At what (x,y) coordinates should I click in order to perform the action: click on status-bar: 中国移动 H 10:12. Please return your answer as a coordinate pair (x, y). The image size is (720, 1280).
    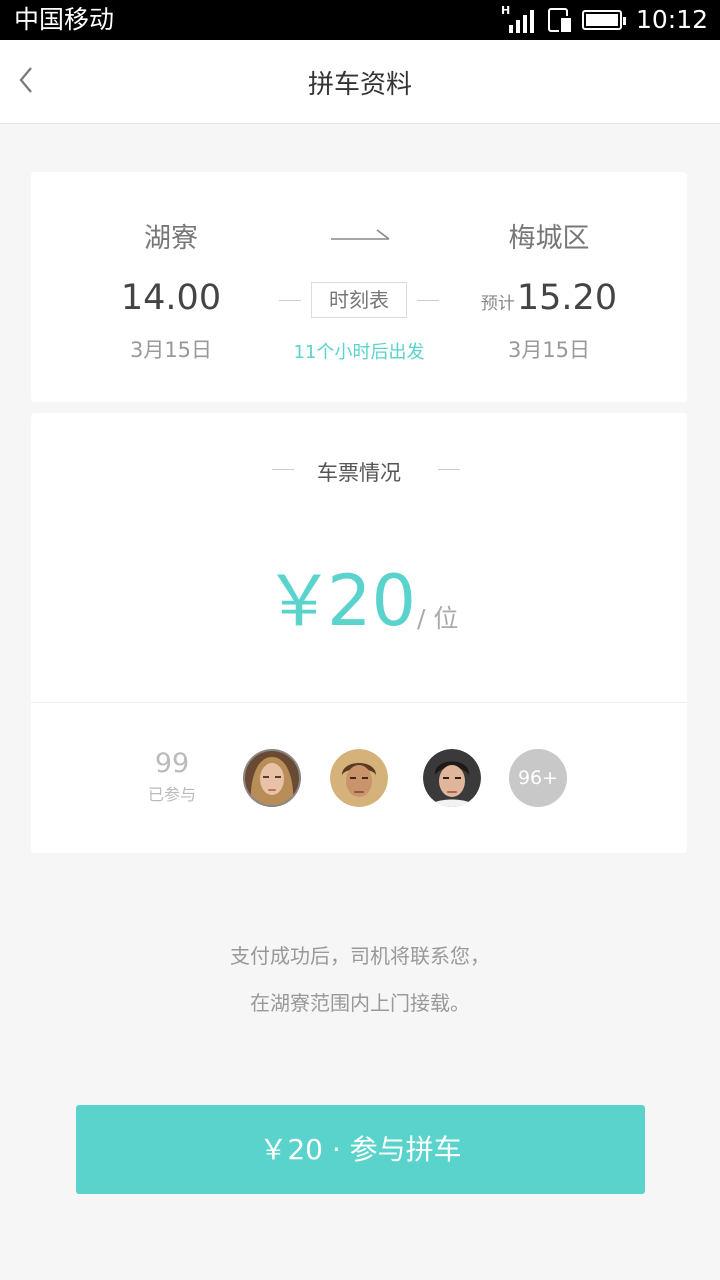
    Looking at the image, I should click on (360, 20).